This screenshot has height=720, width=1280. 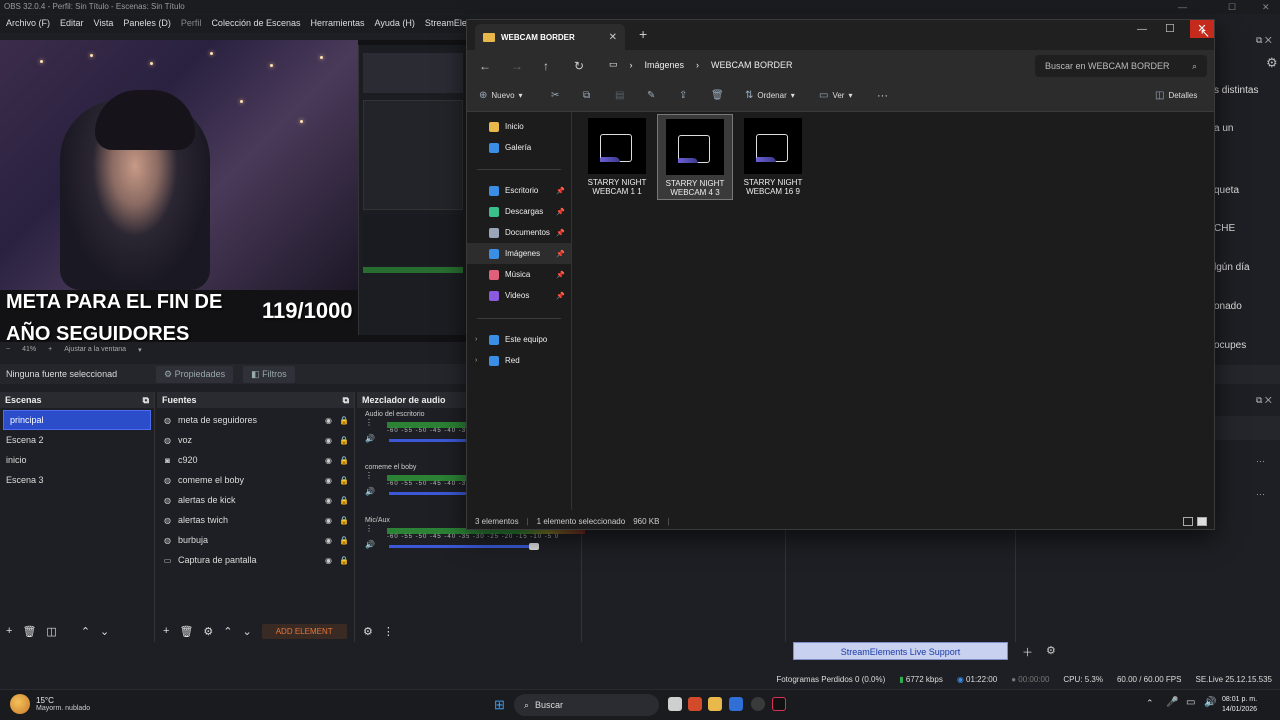 I want to click on zoom-out-button: −, so click(x=8, y=351).